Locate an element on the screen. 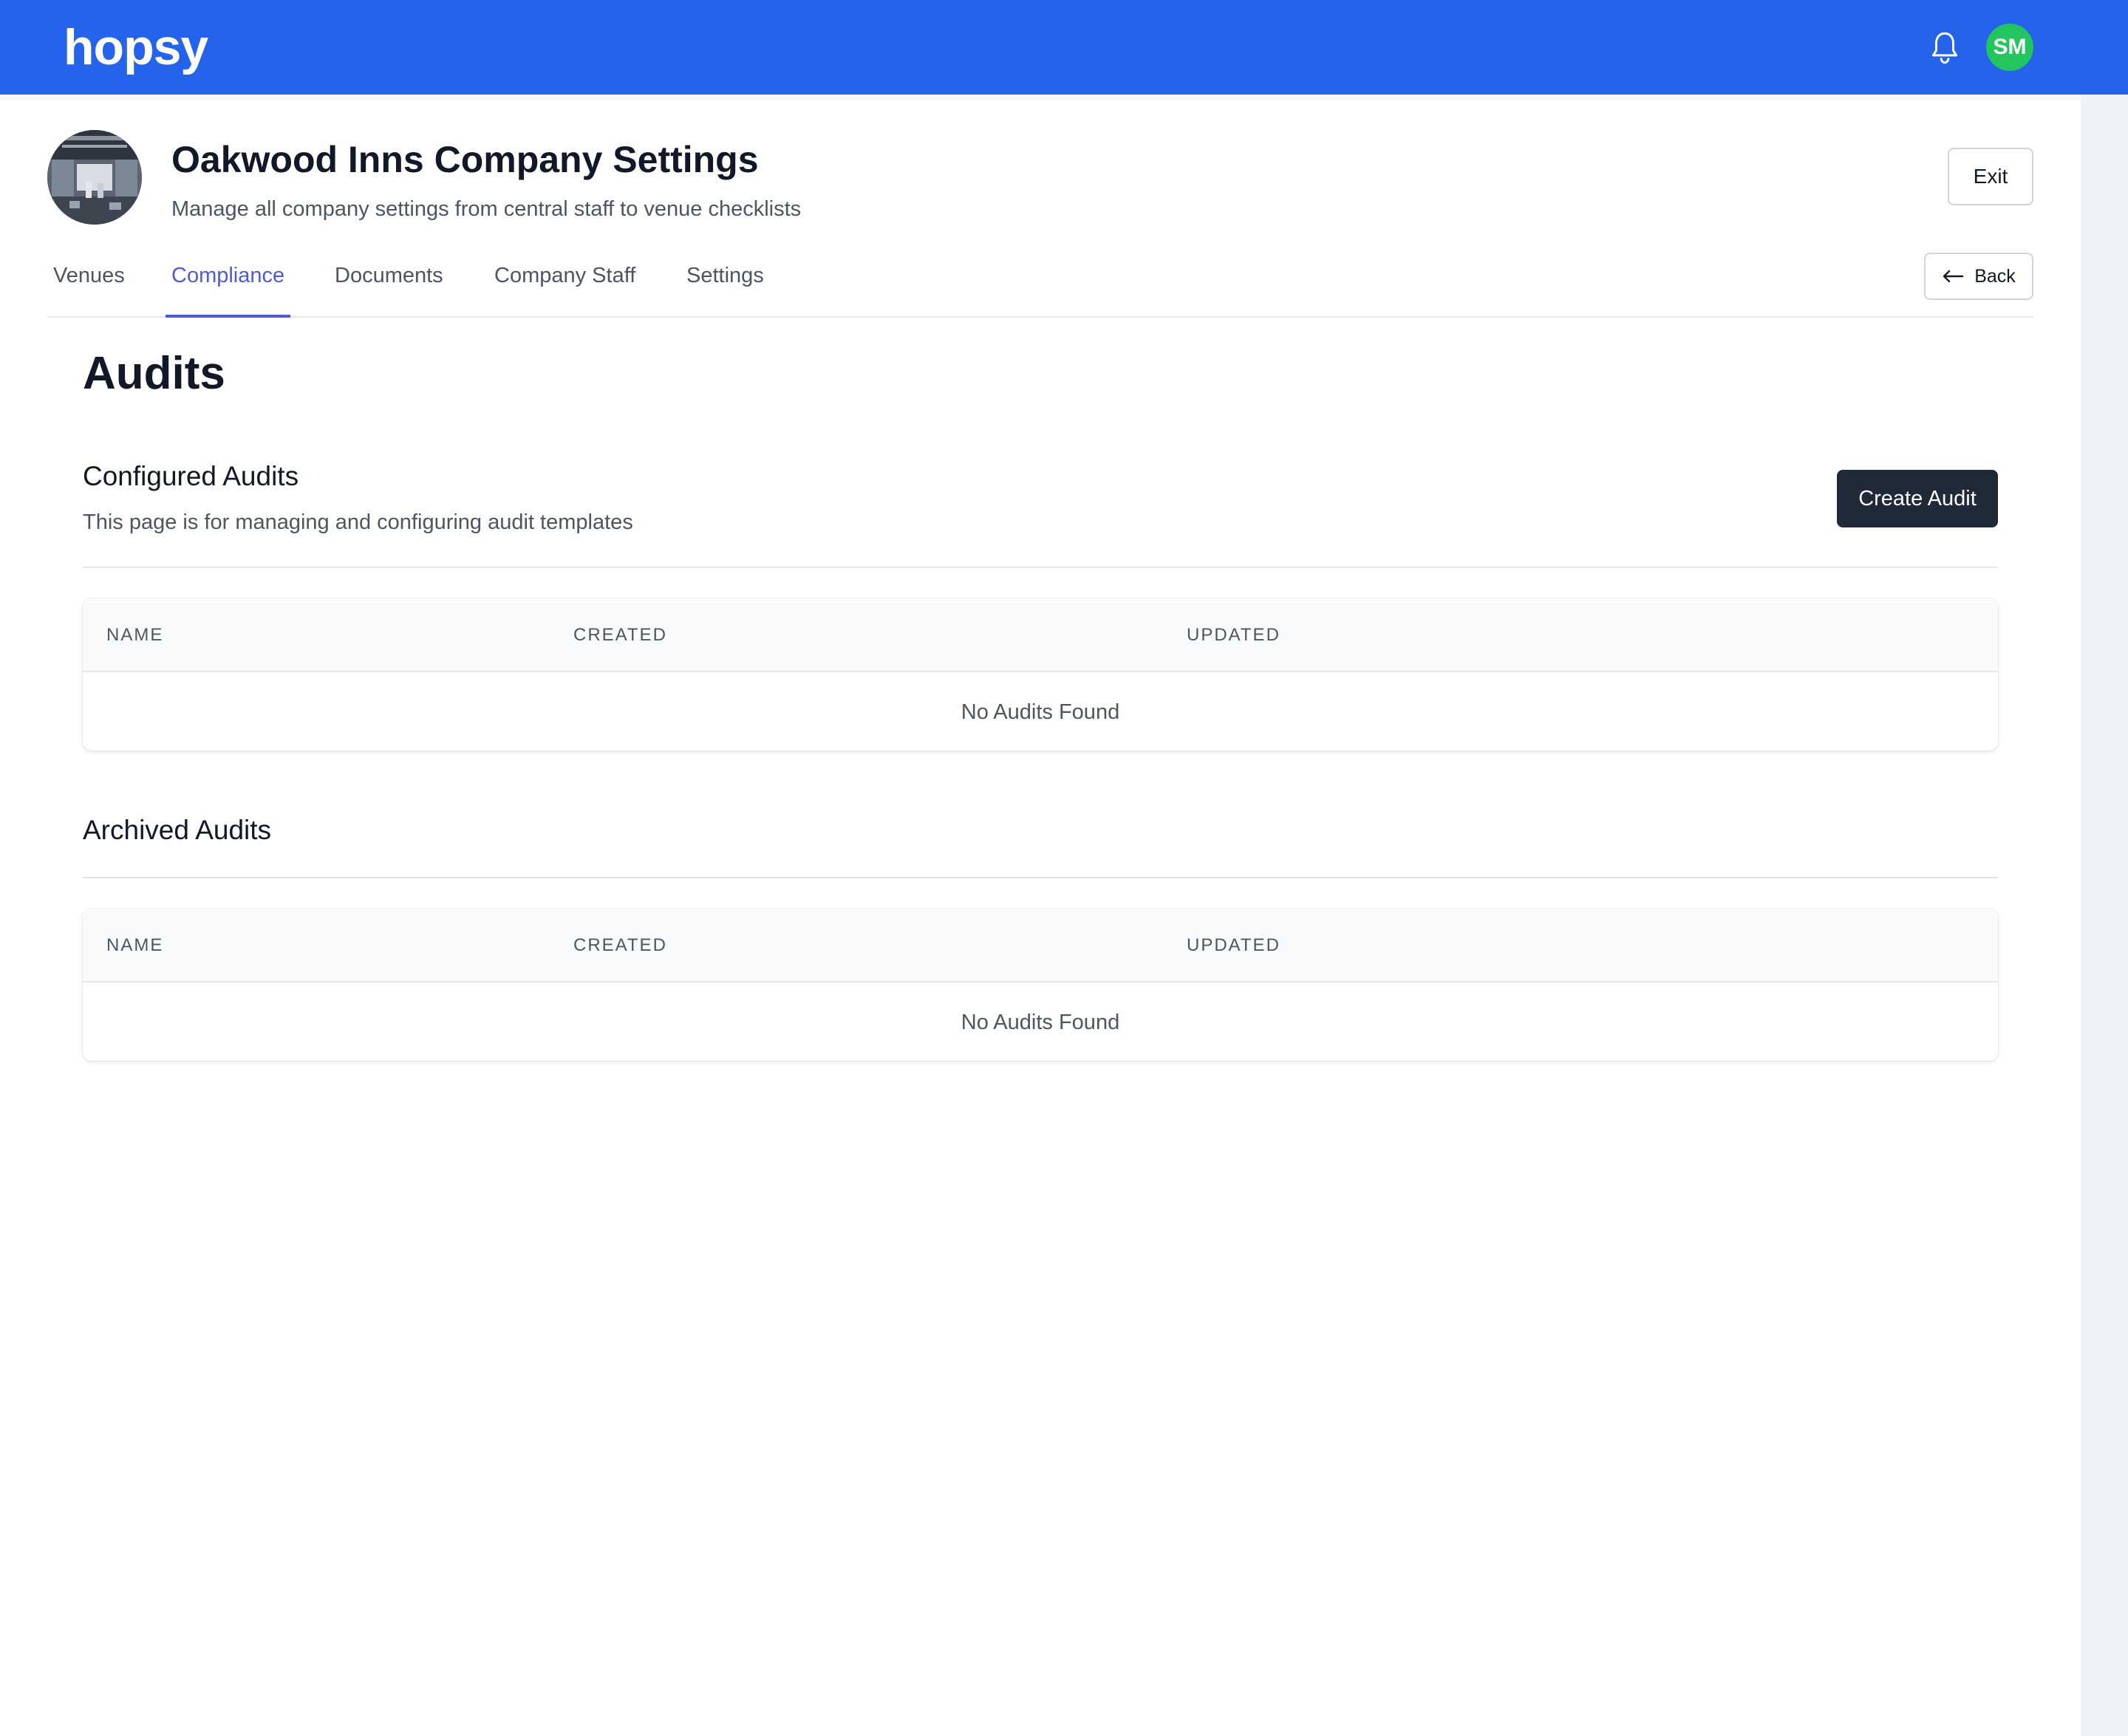  hopsy-logo: hopsy is located at coordinates (136, 47).